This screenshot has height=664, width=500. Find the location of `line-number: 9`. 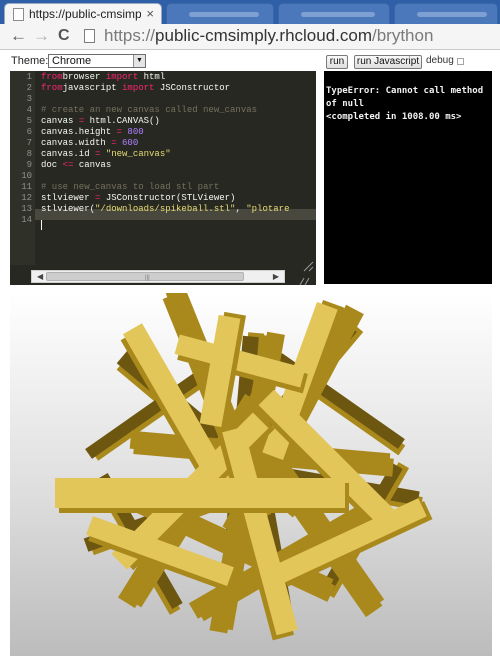

line-number: 9 is located at coordinates (29, 165).